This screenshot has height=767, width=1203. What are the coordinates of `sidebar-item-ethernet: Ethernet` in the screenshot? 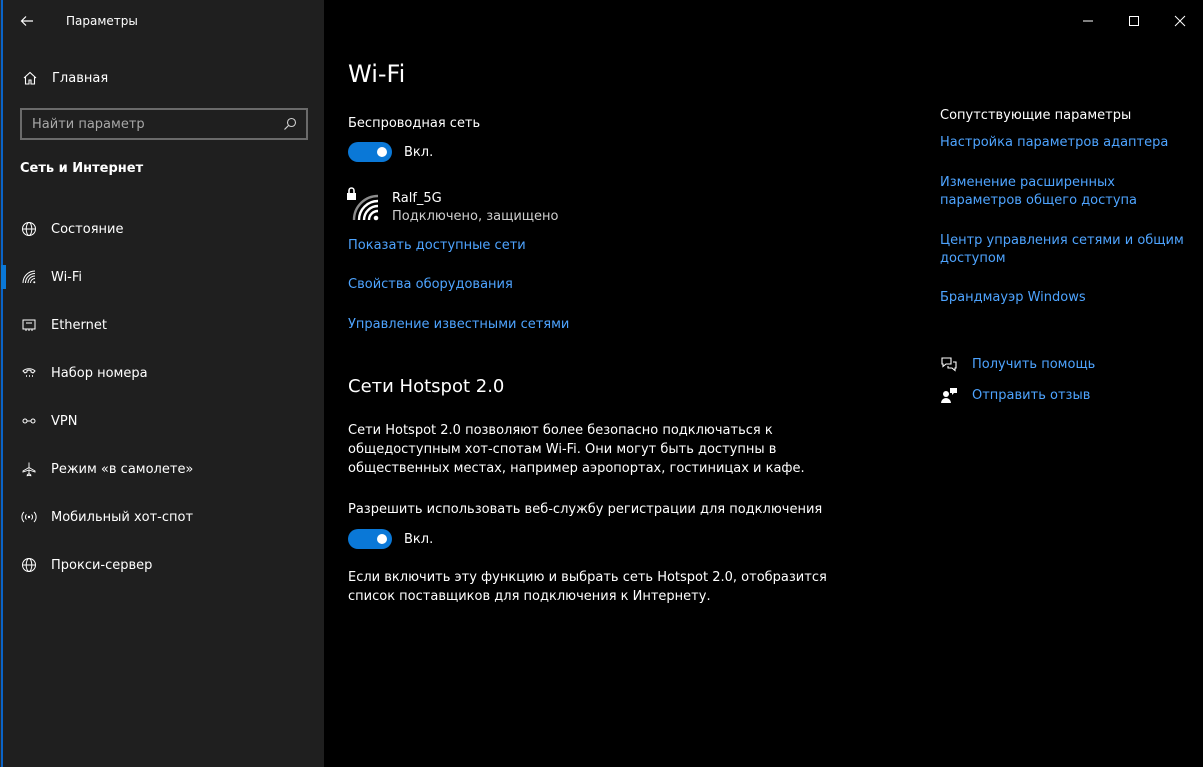 It's located at (163, 325).